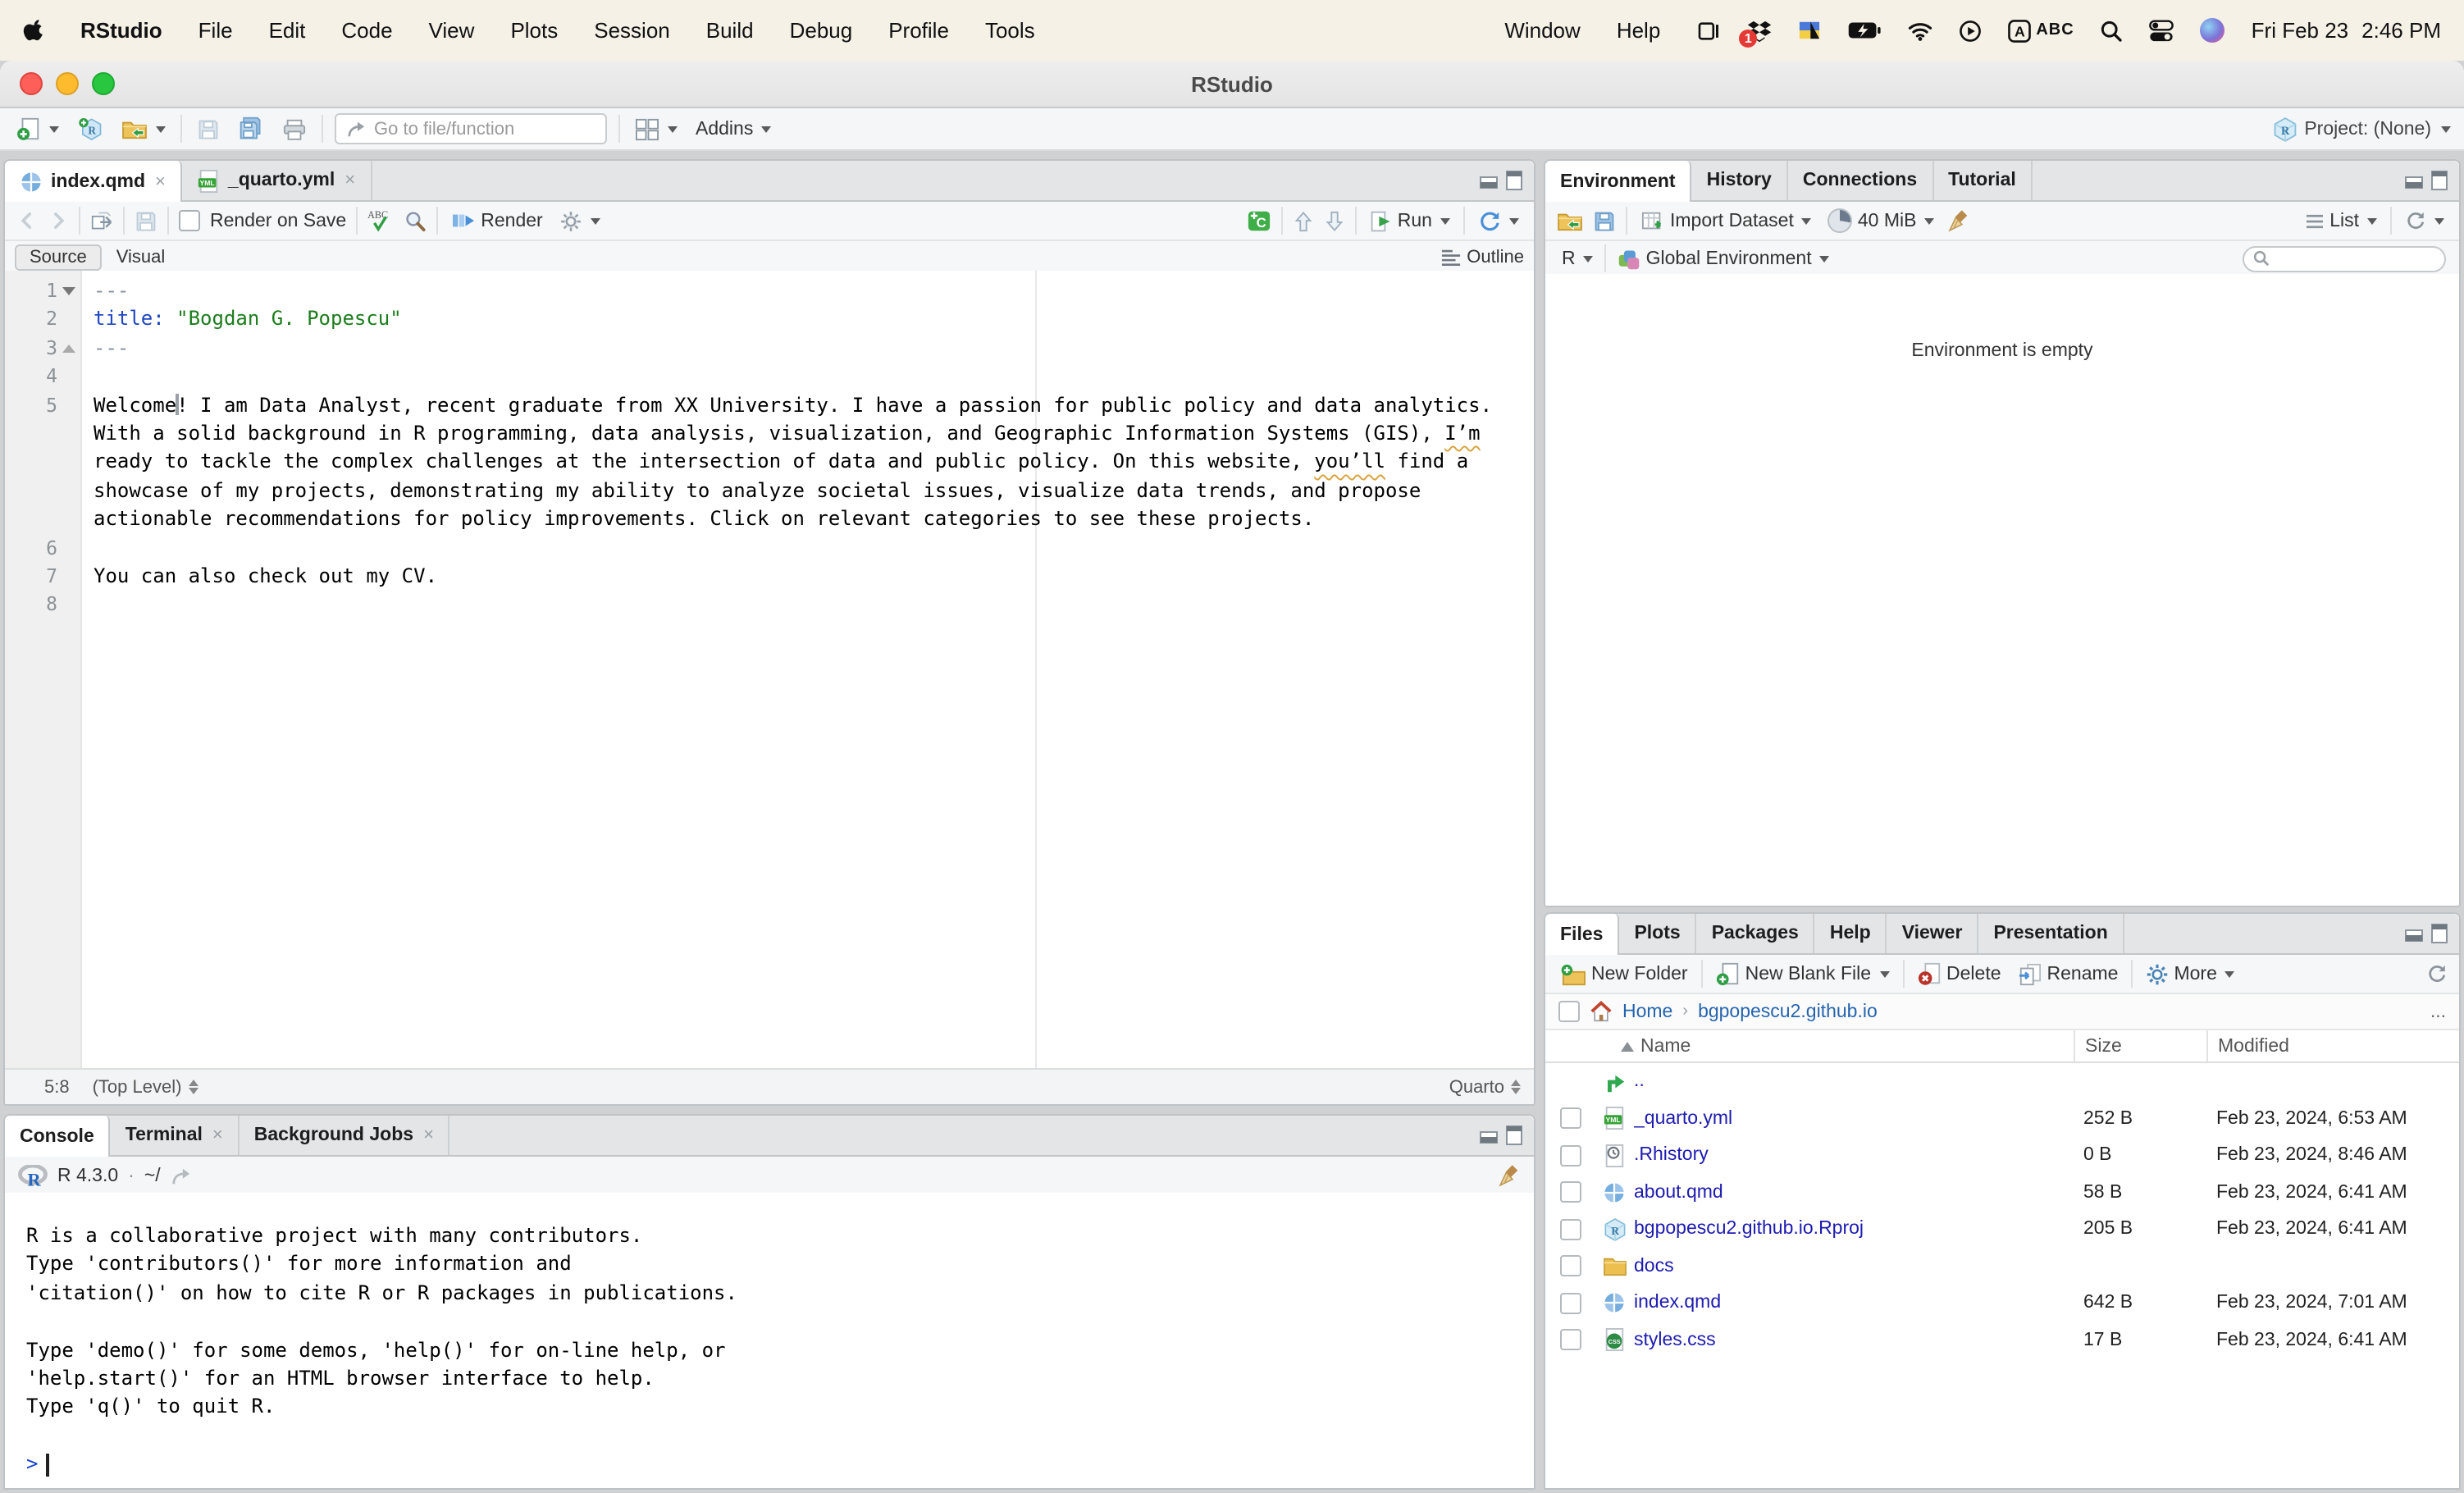 The width and height of the screenshot is (2464, 1493). What do you see at coordinates (2190, 974) in the screenshot?
I see `more-button: More` at bounding box center [2190, 974].